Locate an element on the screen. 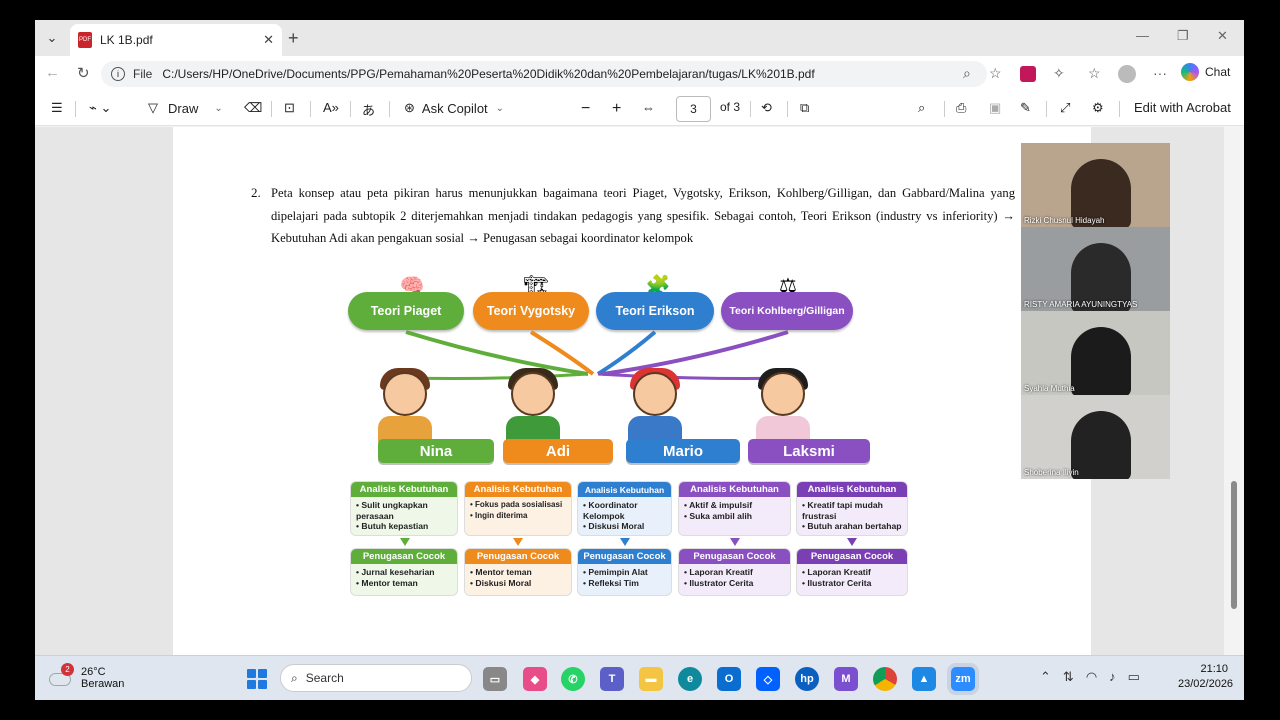 This screenshot has height=720, width=1280. draw-button: ▽ Draw ⌄ is located at coordinates (185, 108).